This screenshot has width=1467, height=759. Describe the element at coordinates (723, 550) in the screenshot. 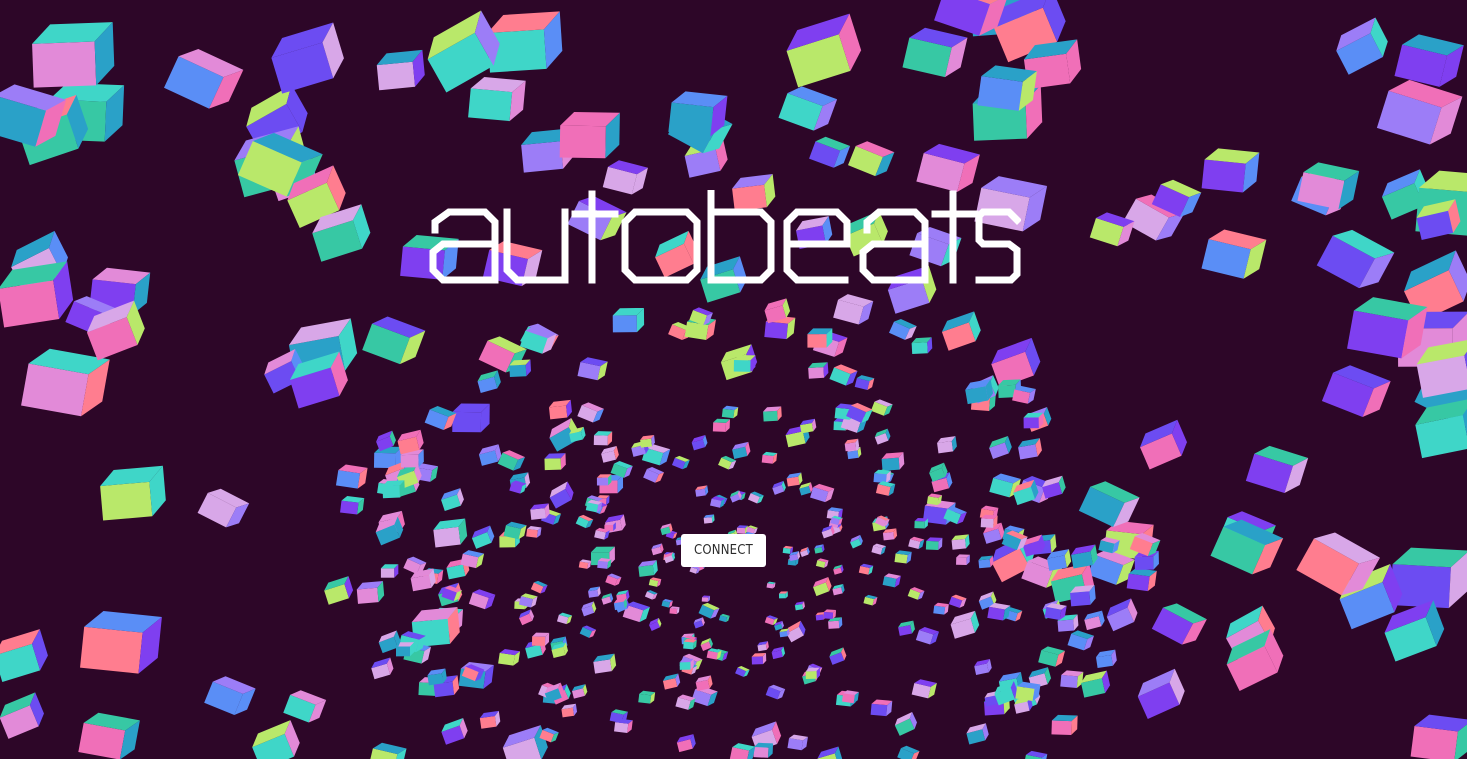

I see `connect-button: CONNECT` at that location.